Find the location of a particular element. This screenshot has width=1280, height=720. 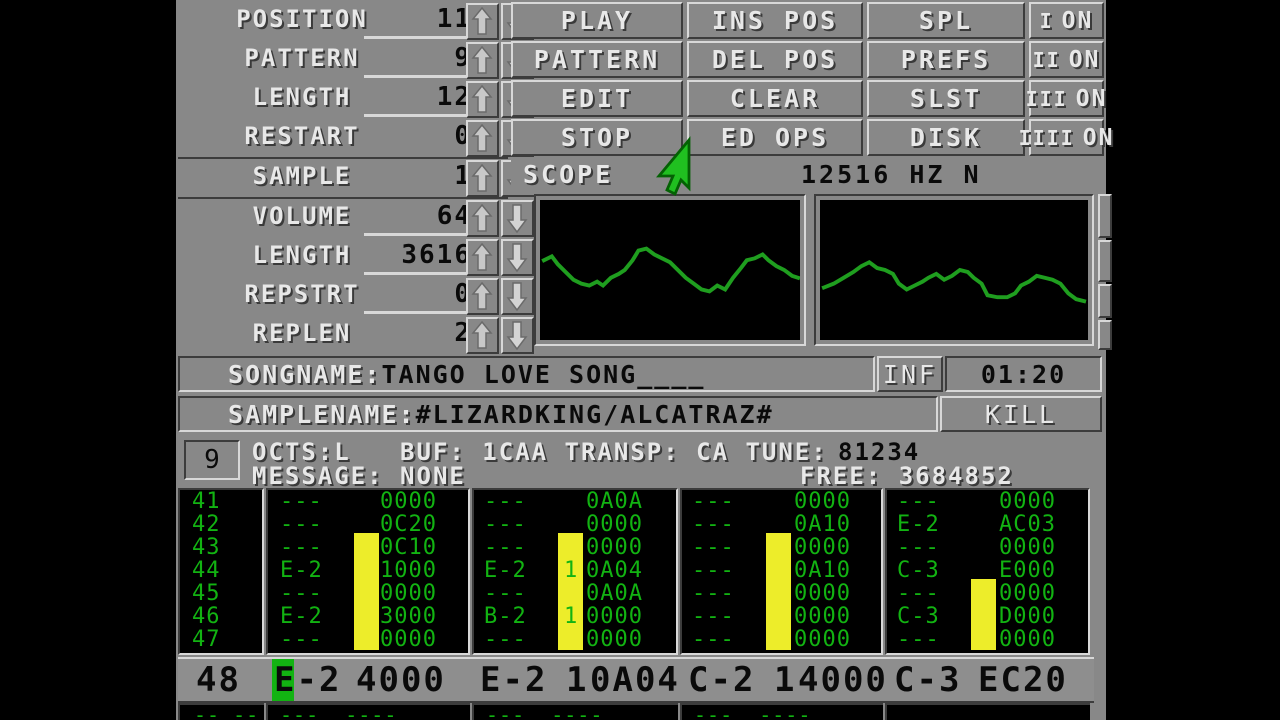

pattern-cell: C-3 D000 is located at coordinates (987, 616).